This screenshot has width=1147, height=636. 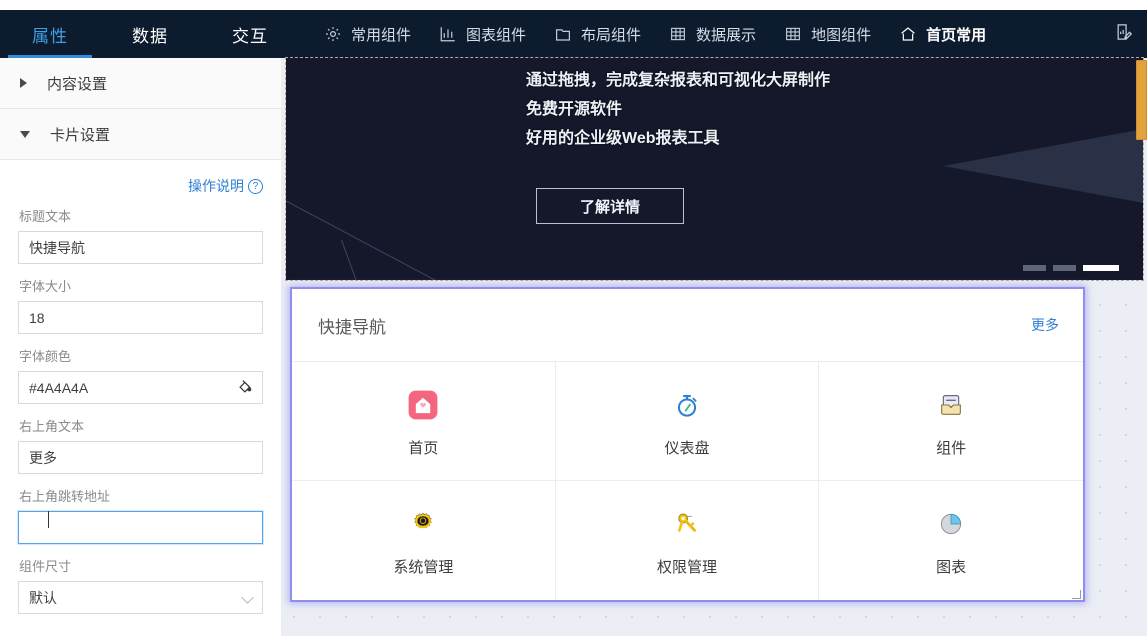 I want to click on tab-data: 数据, so click(x=150, y=34).